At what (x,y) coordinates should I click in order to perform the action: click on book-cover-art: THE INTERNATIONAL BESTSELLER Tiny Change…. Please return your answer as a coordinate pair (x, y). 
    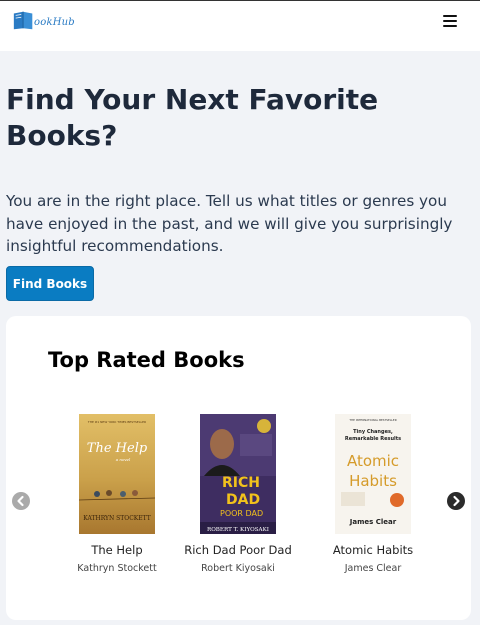
    Looking at the image, I should click on (373, 474).